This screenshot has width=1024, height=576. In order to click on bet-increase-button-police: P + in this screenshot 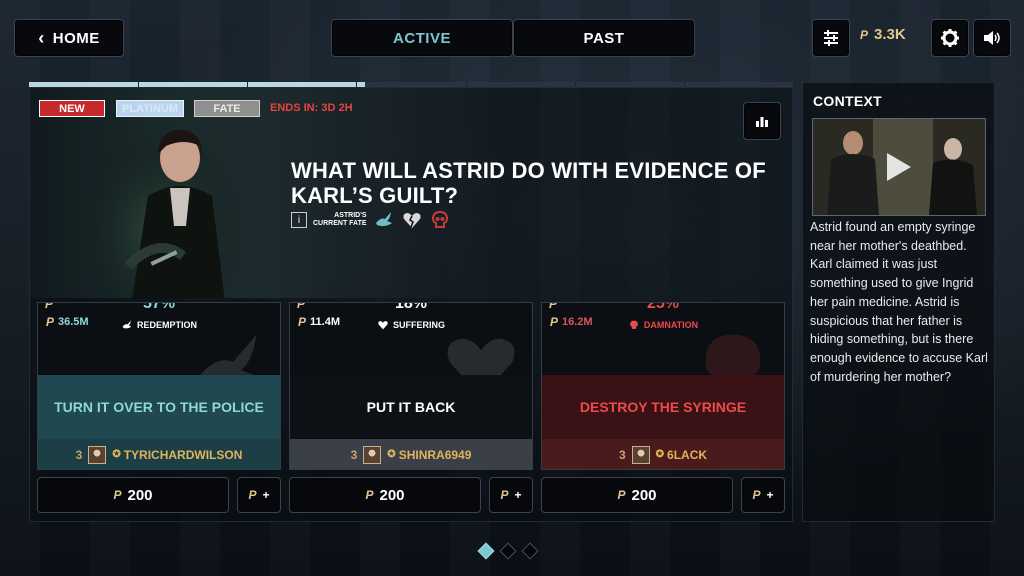, I will do `click(259, 495)`.